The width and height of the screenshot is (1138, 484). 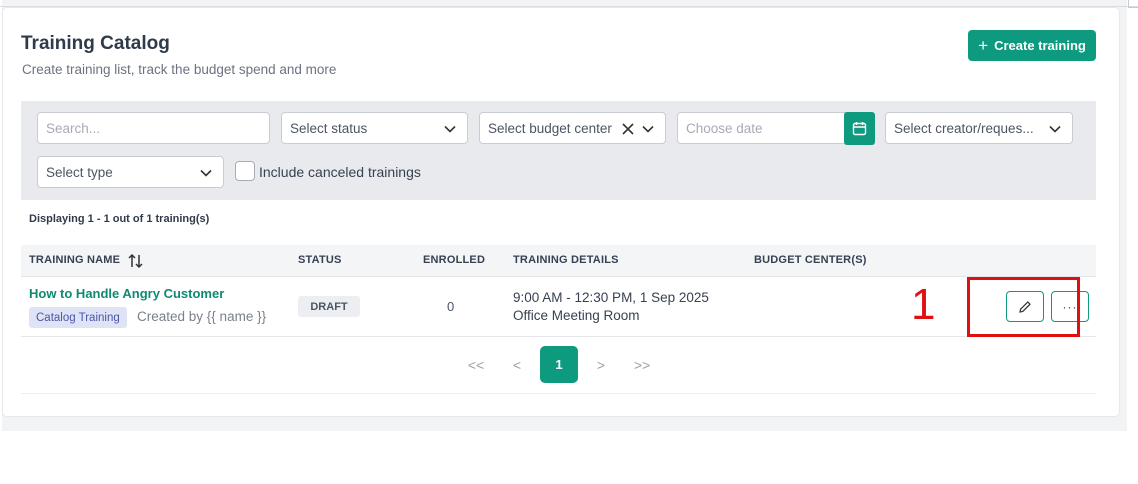 What do you see at coordinates (983, 45) in the screenshot?
I see `plus-icon: +` at bounding box center [983, 45].